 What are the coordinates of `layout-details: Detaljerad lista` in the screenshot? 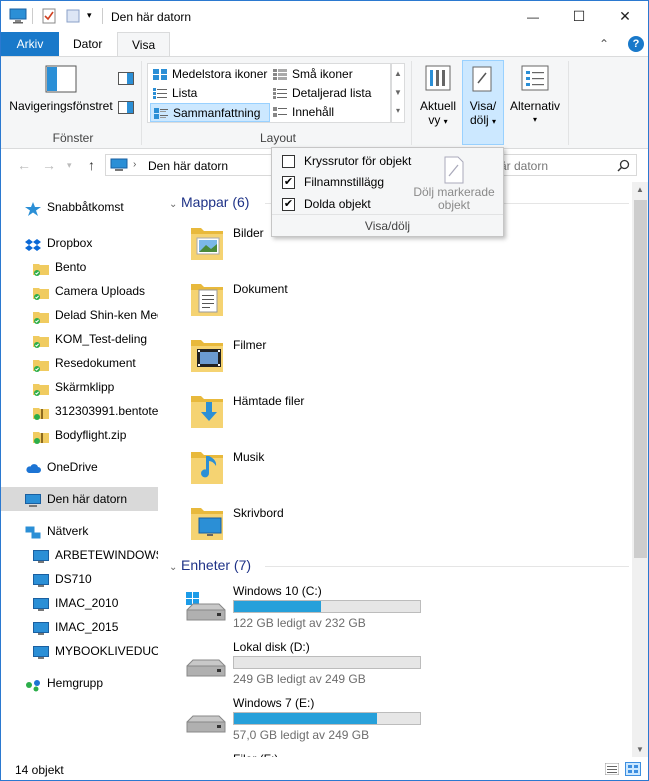 It's located at (329, 93).